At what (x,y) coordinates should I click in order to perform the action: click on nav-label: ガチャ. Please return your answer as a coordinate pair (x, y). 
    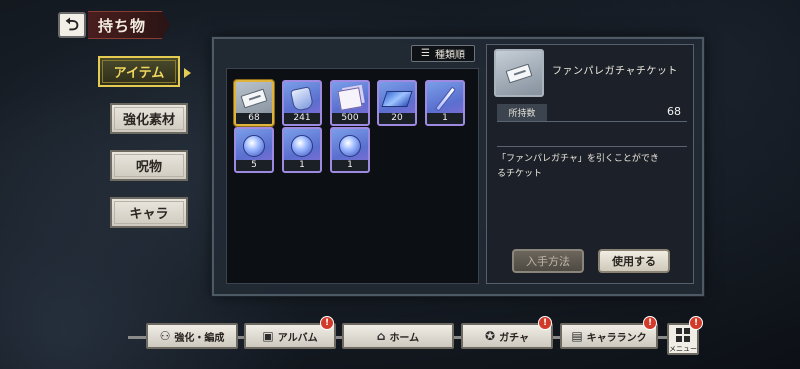
    Looking at the image, I should click on (514, 338).